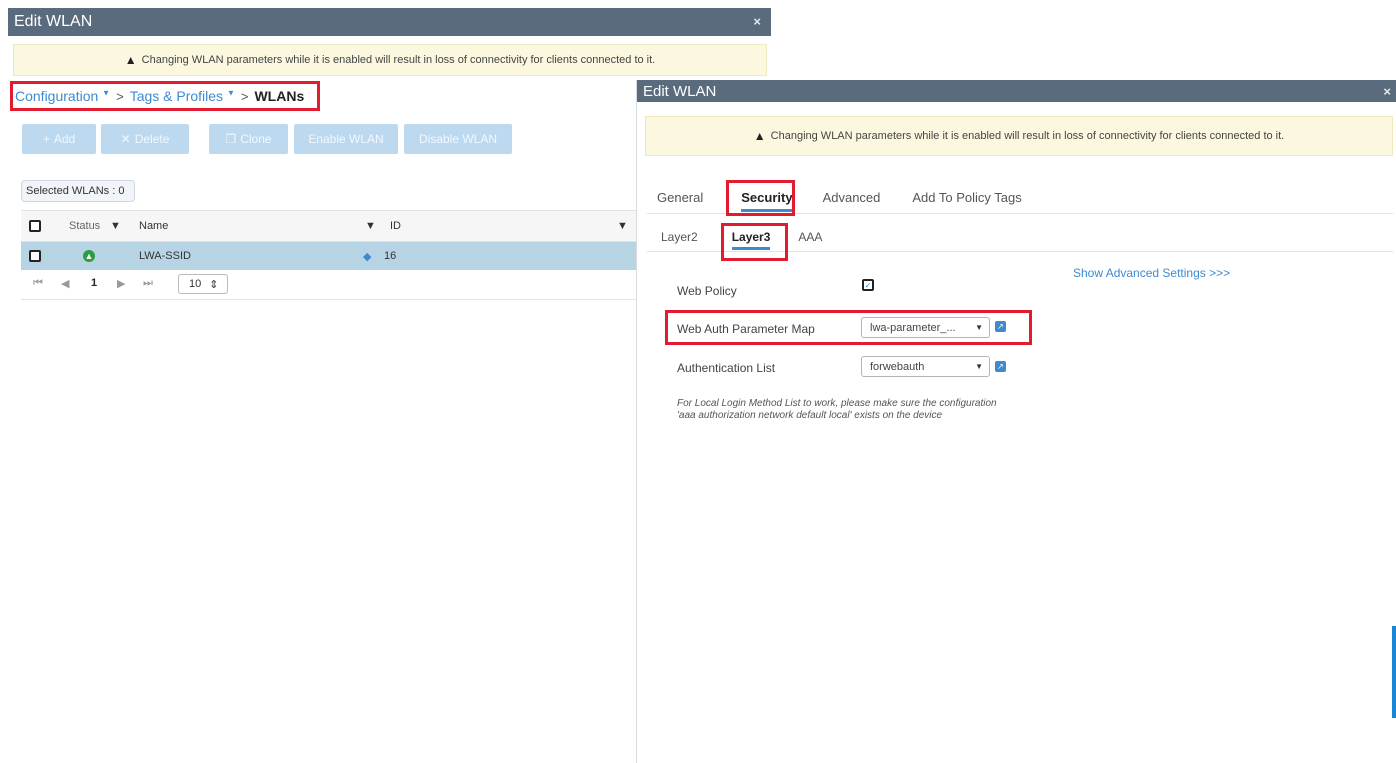 Image resolution: width=1396 pixels, height=763 pixels. I want to click on select-all-checkbox, so click(35, 226).